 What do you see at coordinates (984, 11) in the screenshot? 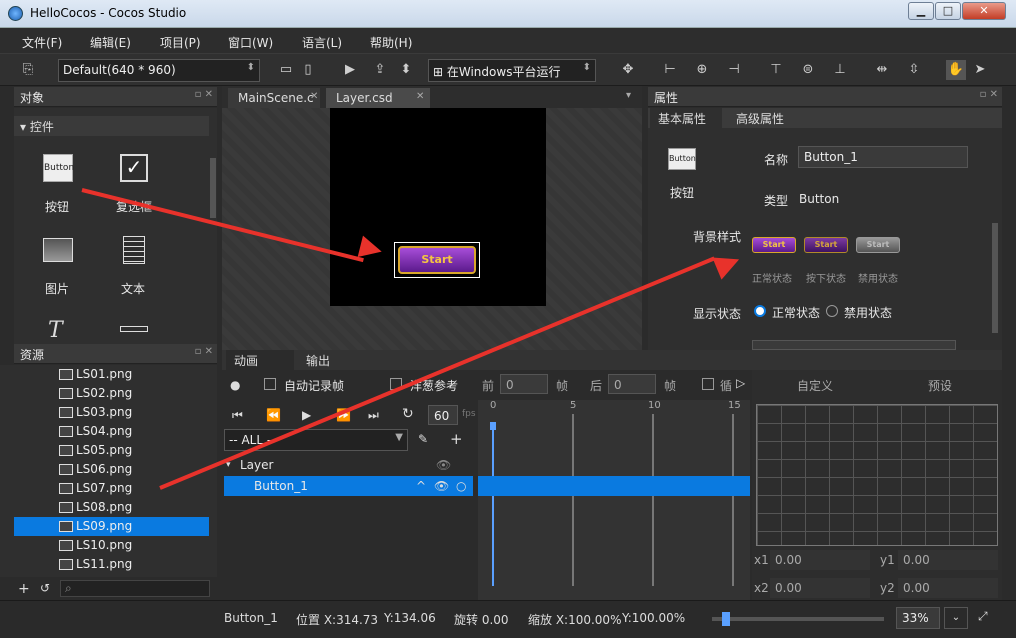
I see `close-button: ✕` at bounding box center [984, 11].